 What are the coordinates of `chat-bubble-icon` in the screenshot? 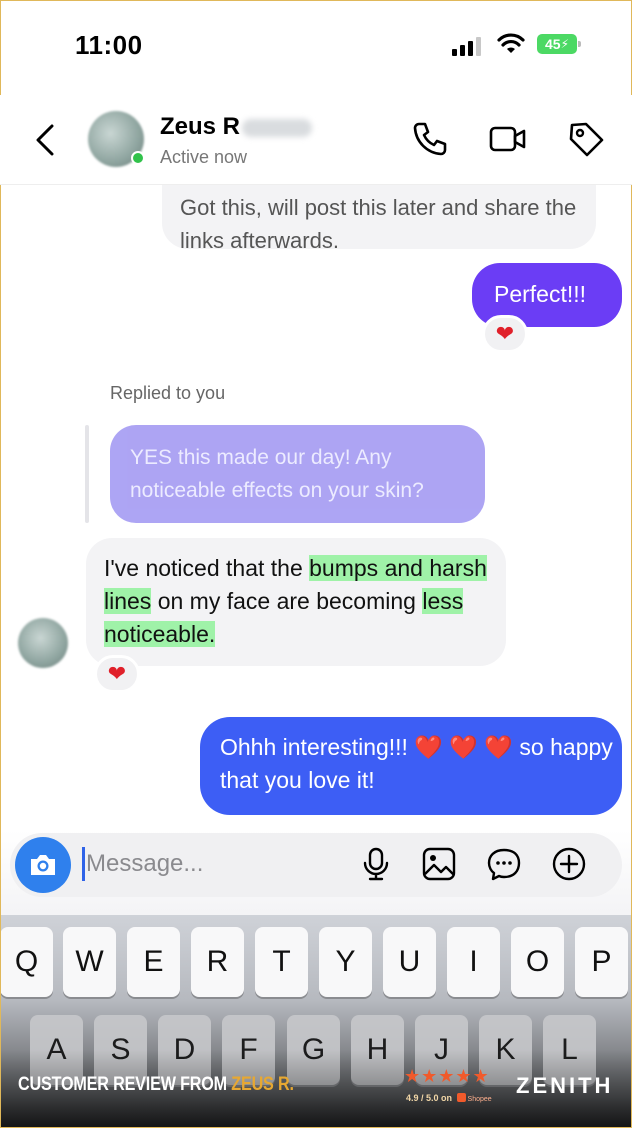 It's located at (504, 864).